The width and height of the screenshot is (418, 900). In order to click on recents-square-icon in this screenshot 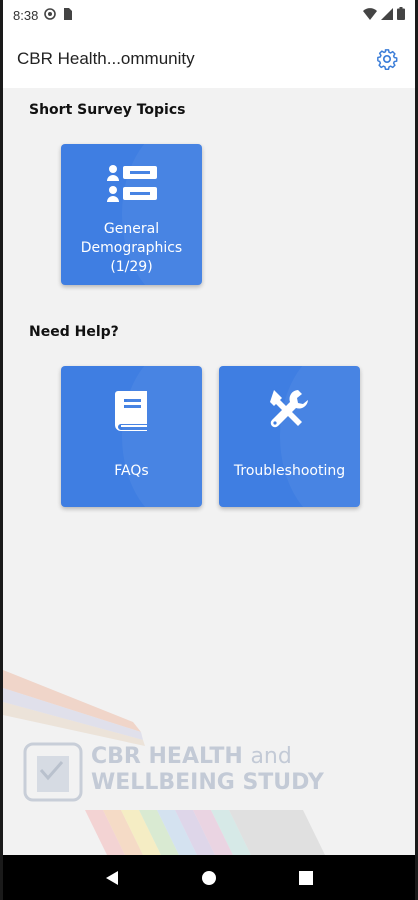, I will do `click(306, 877)`.